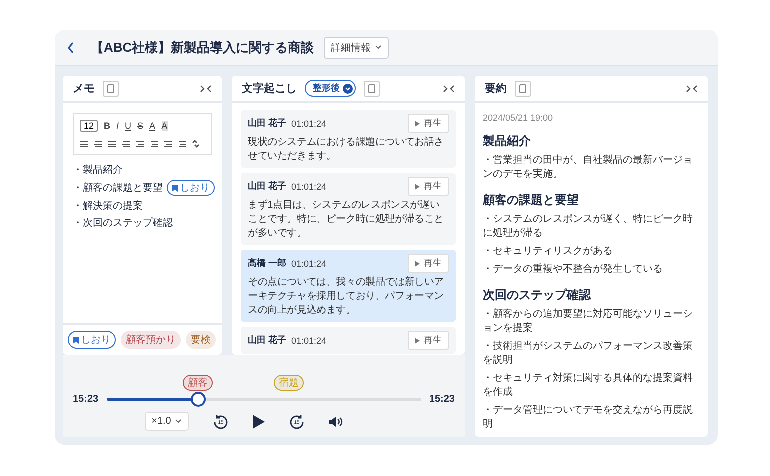 This screenshot has height=476, width=770. What do you see at coordinates (191, 188) in the screenshot?
I see `bookmark-tag: しおり` at bounding box center [191, 188].